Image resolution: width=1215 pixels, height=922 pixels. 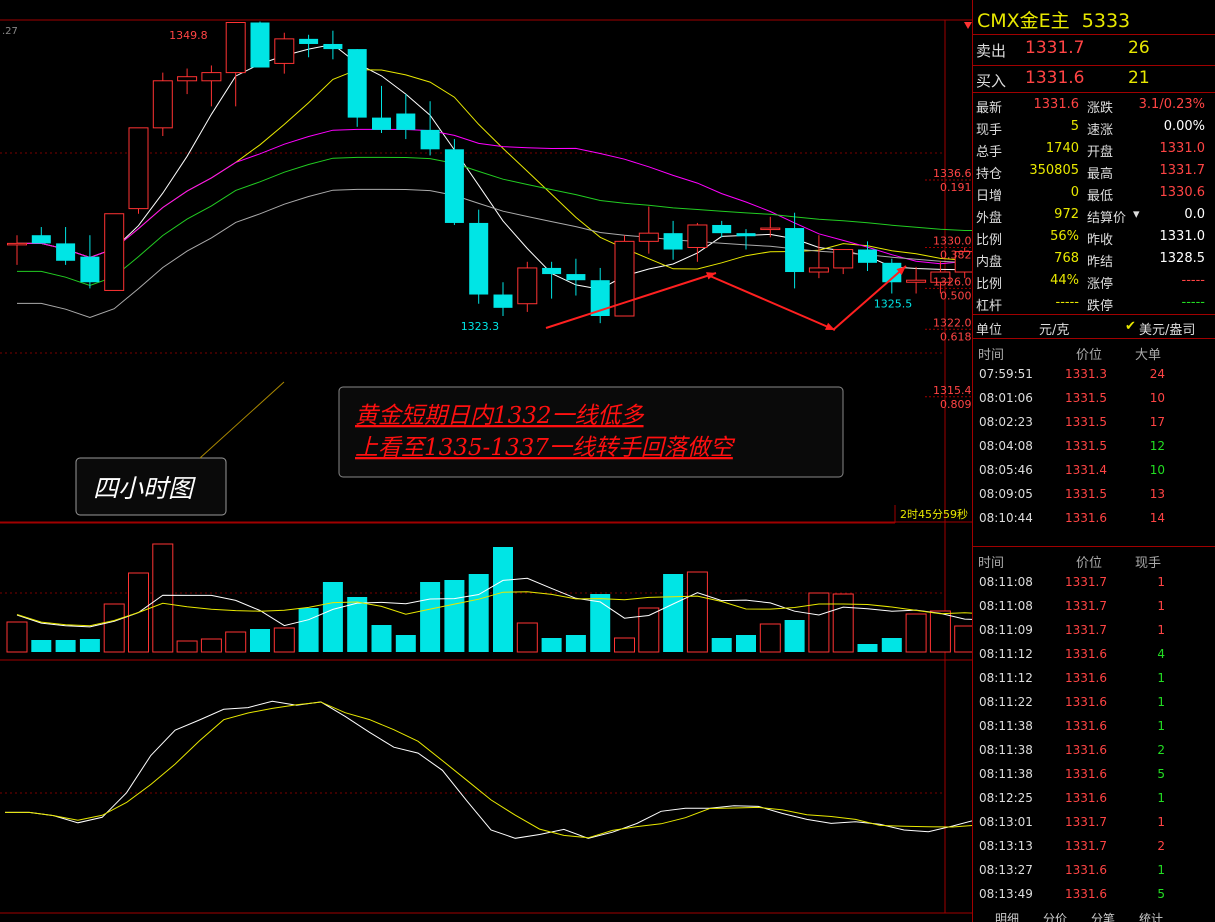 I want to click on unit-option-yuan: 元/克, so click(x=1054, y=328).